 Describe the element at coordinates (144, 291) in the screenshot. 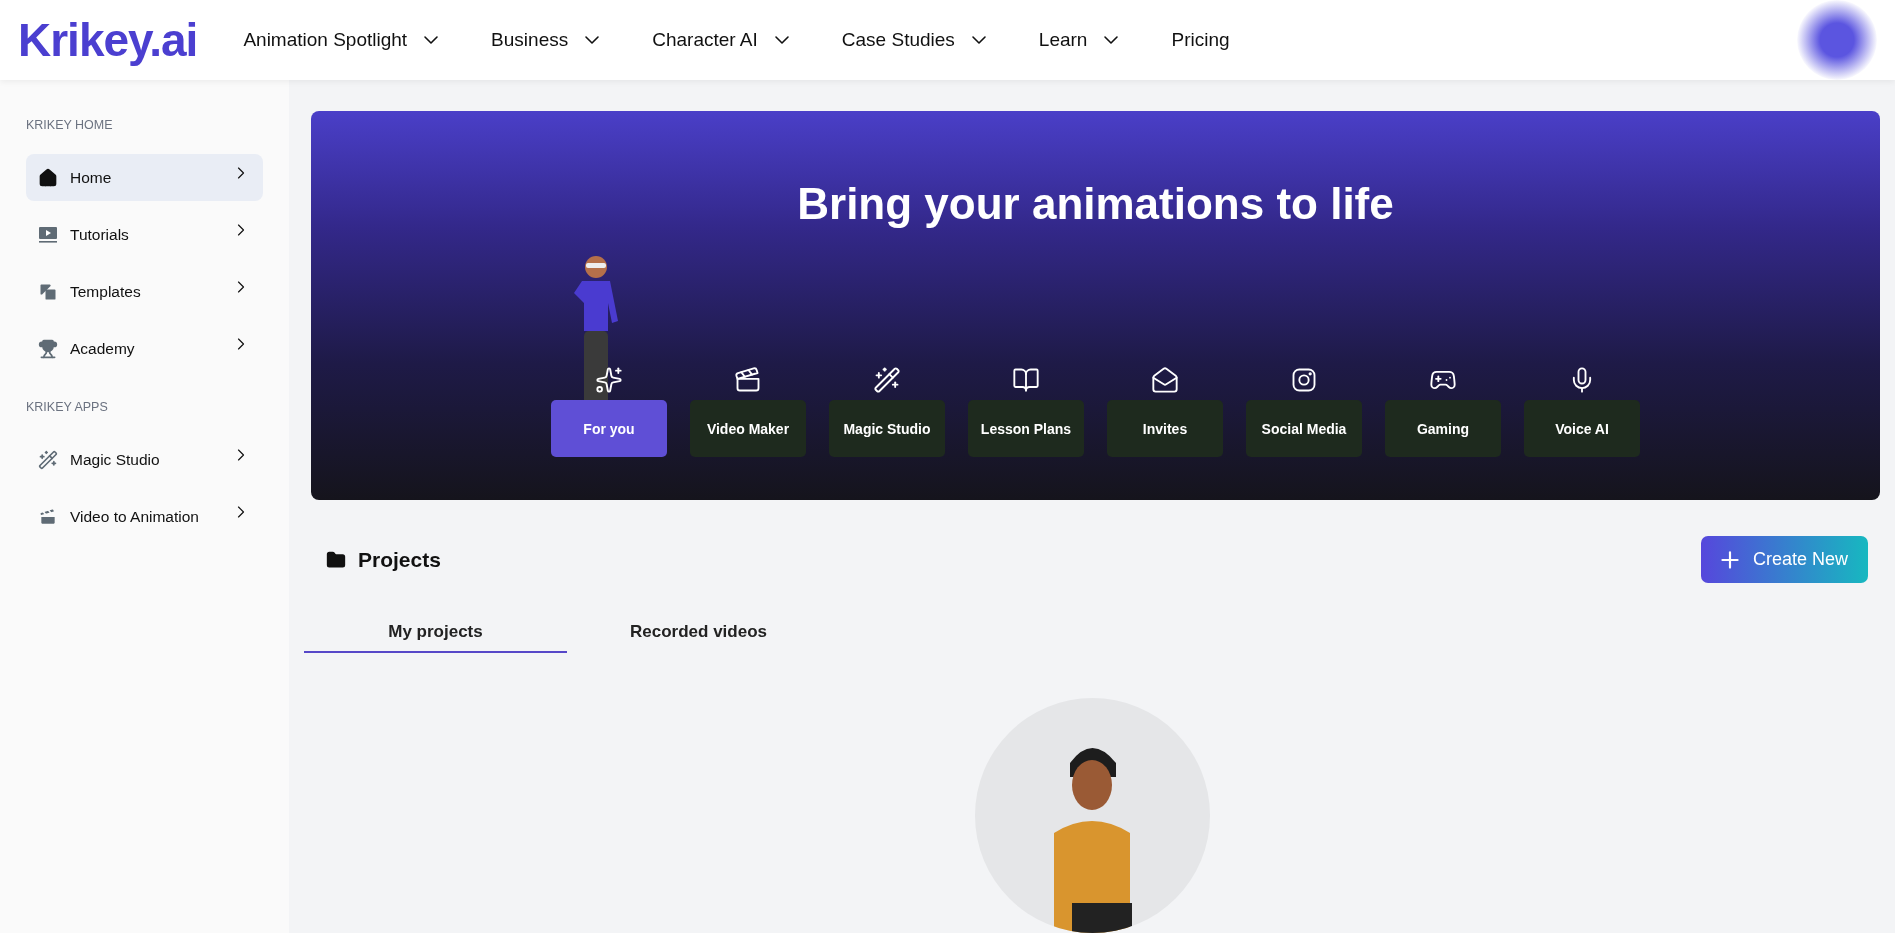

I see `sidebar-item: Templates` at that location.